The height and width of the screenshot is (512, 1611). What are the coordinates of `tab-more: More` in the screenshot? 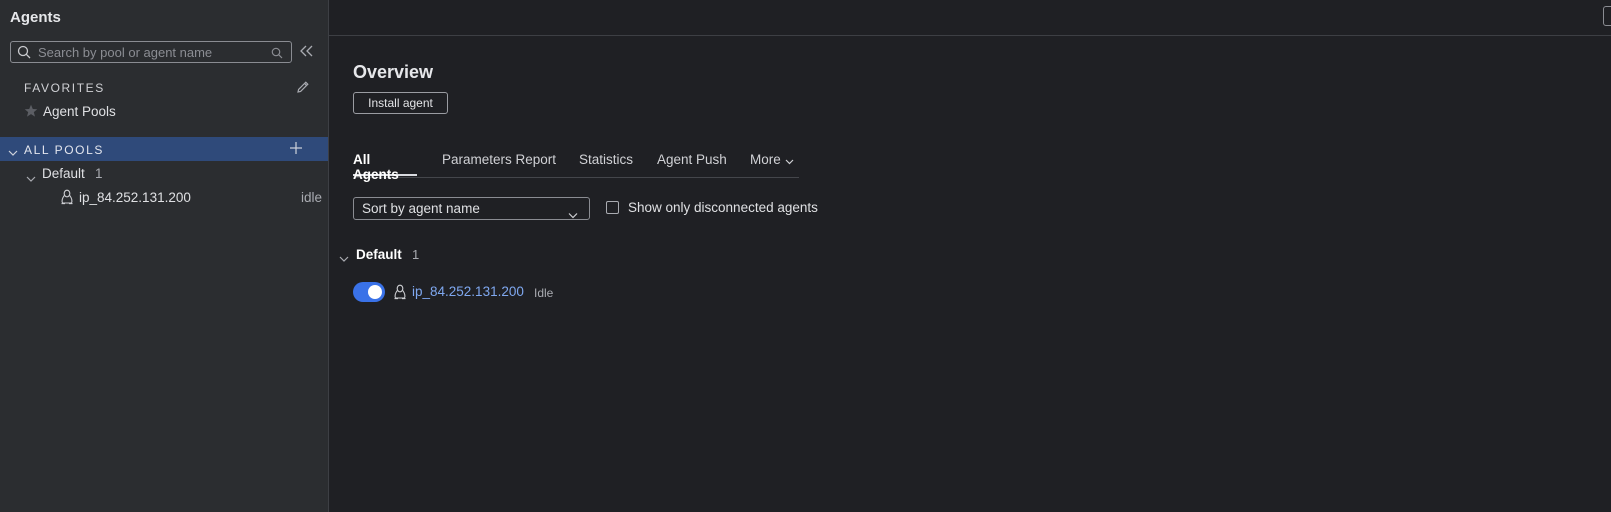 It's located at (772, 164).